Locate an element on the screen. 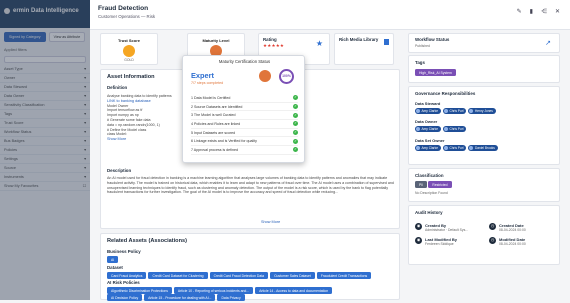  rating-stars: ★★★★★ is located at coordinates (274, 45).